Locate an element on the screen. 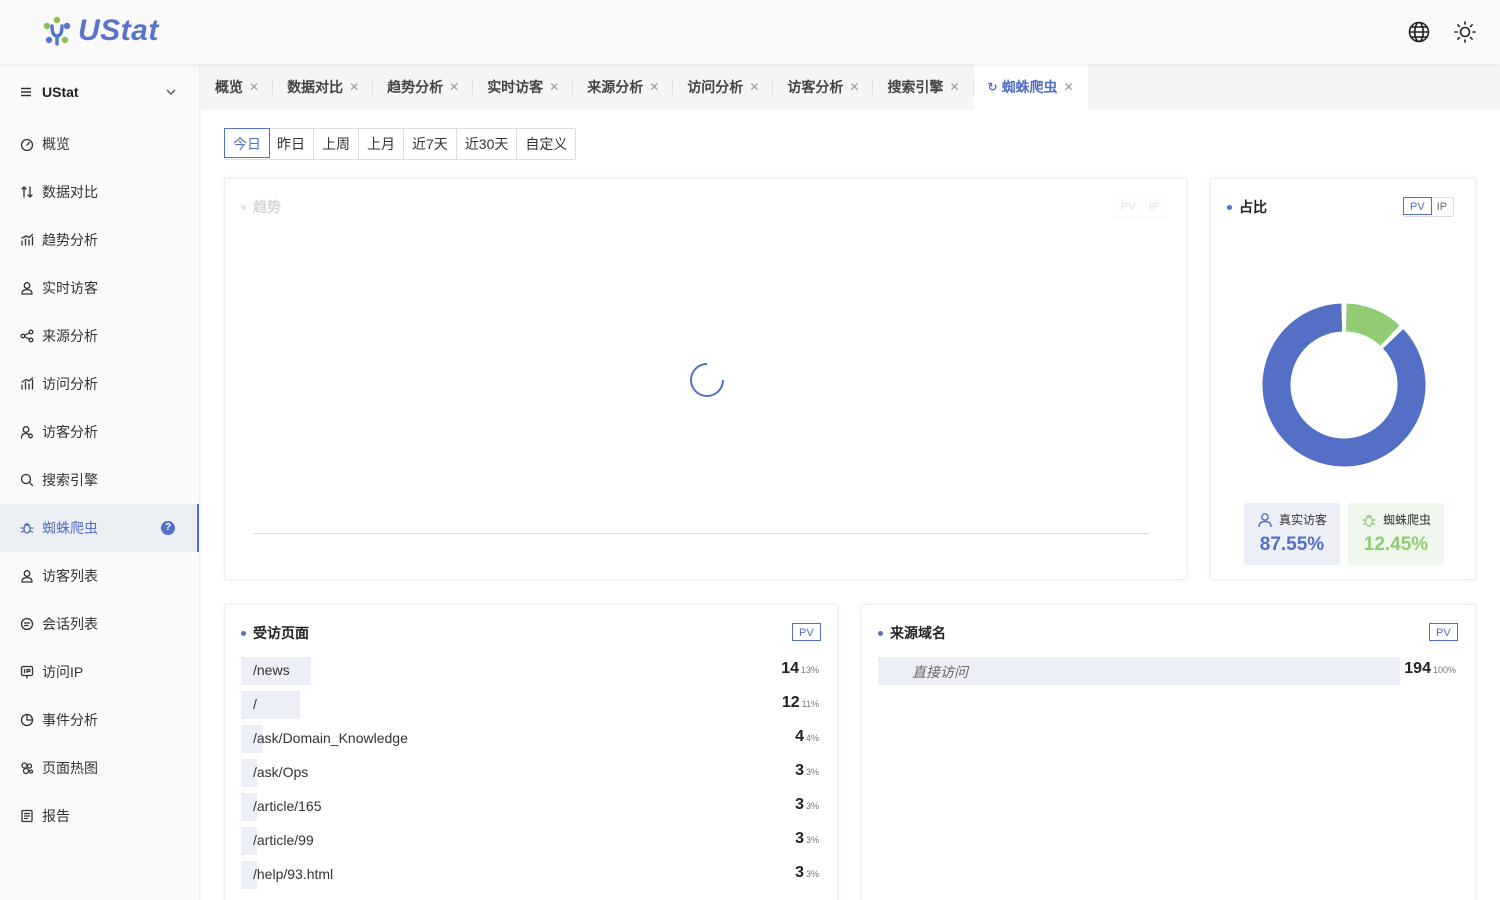 This screenshot has width=1500, height=900. compare-icon is located at coordinates (27, 192).